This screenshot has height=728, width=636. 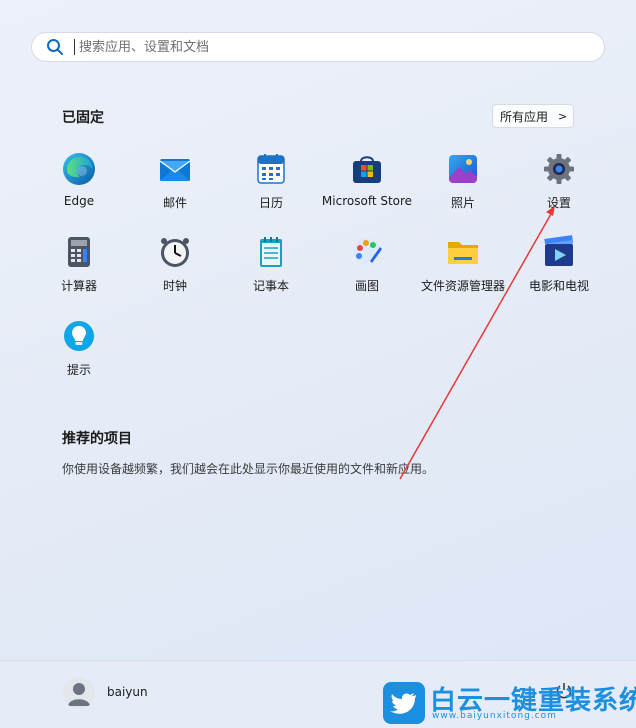 I want to click on search-input, so click(x=319, y=47).